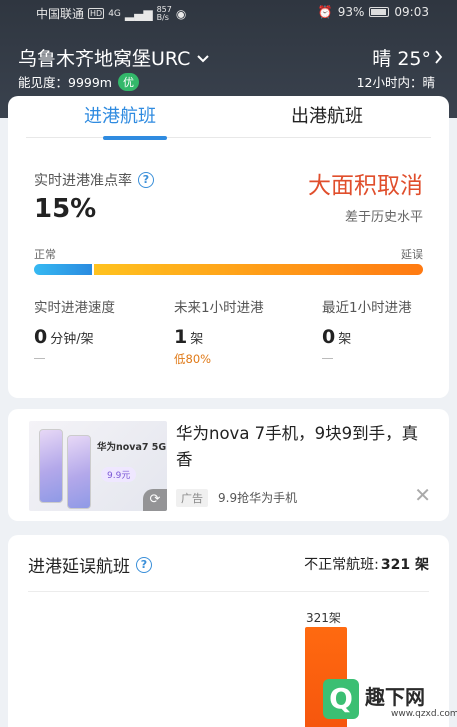 The image size is (457, 727). Describe the element at coordinates (193, 359) in the screenshot. I see `stat-change: 低80%` at that location.